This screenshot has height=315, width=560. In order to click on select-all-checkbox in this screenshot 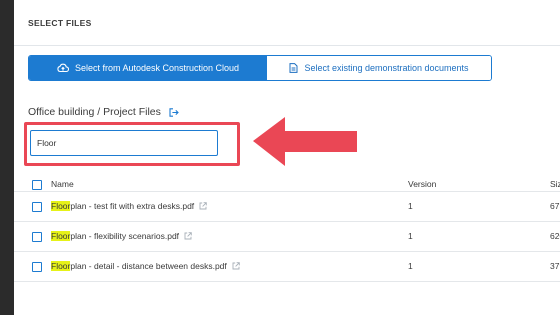, I will do `click(37, 185)`.